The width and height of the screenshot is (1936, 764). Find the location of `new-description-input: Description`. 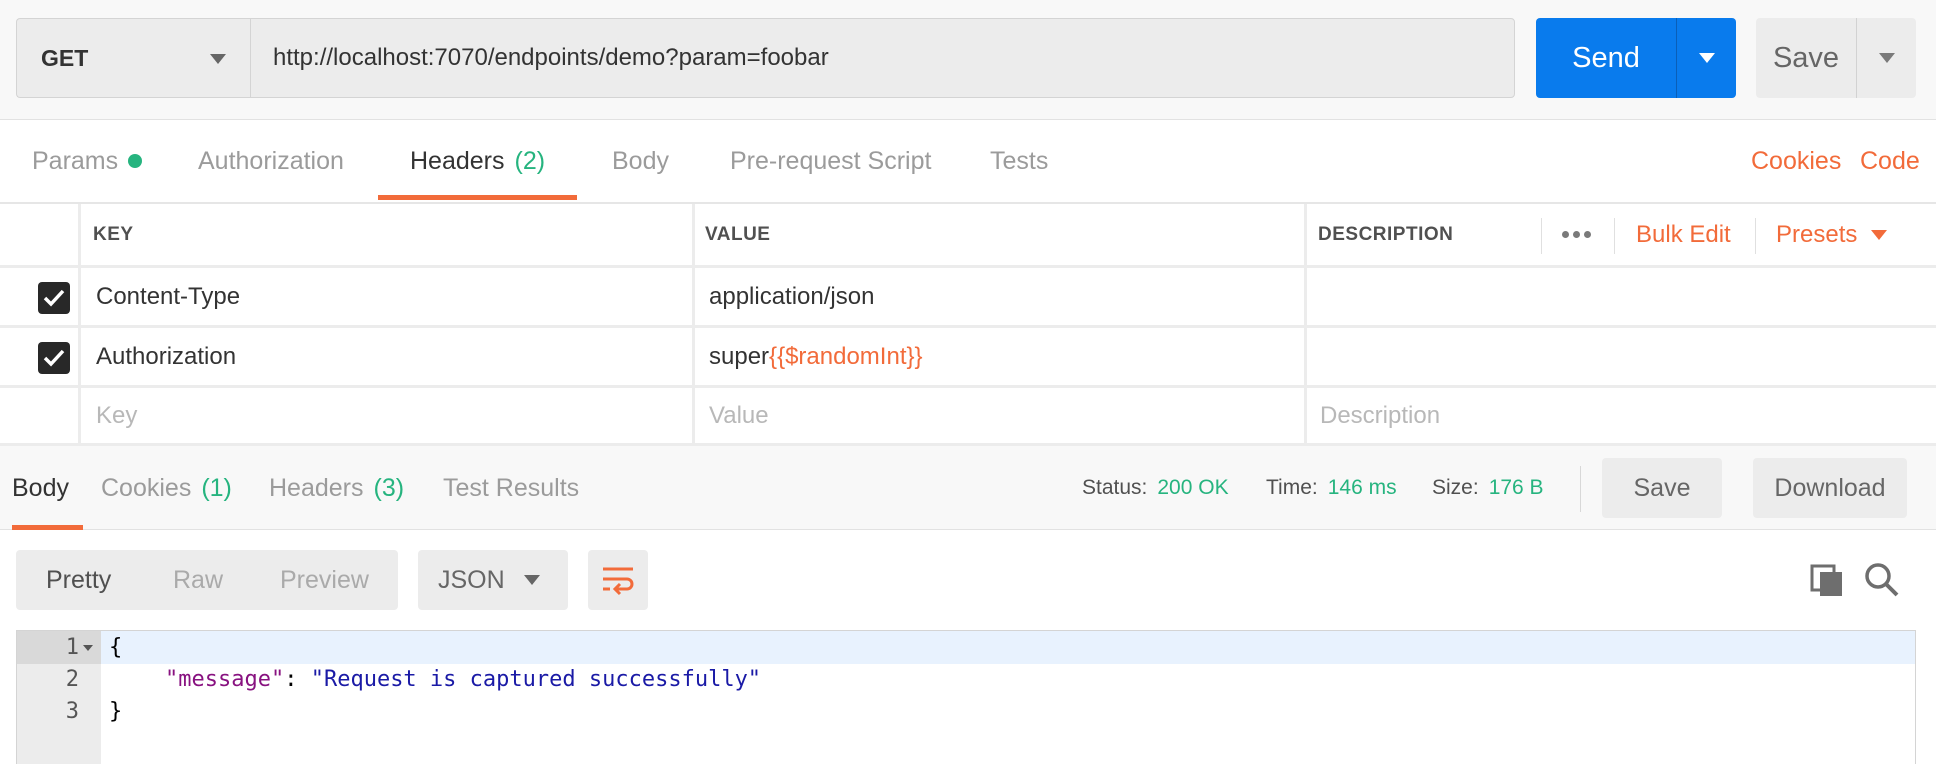

new-description-input: Description is located at coordinates (1380, 415).